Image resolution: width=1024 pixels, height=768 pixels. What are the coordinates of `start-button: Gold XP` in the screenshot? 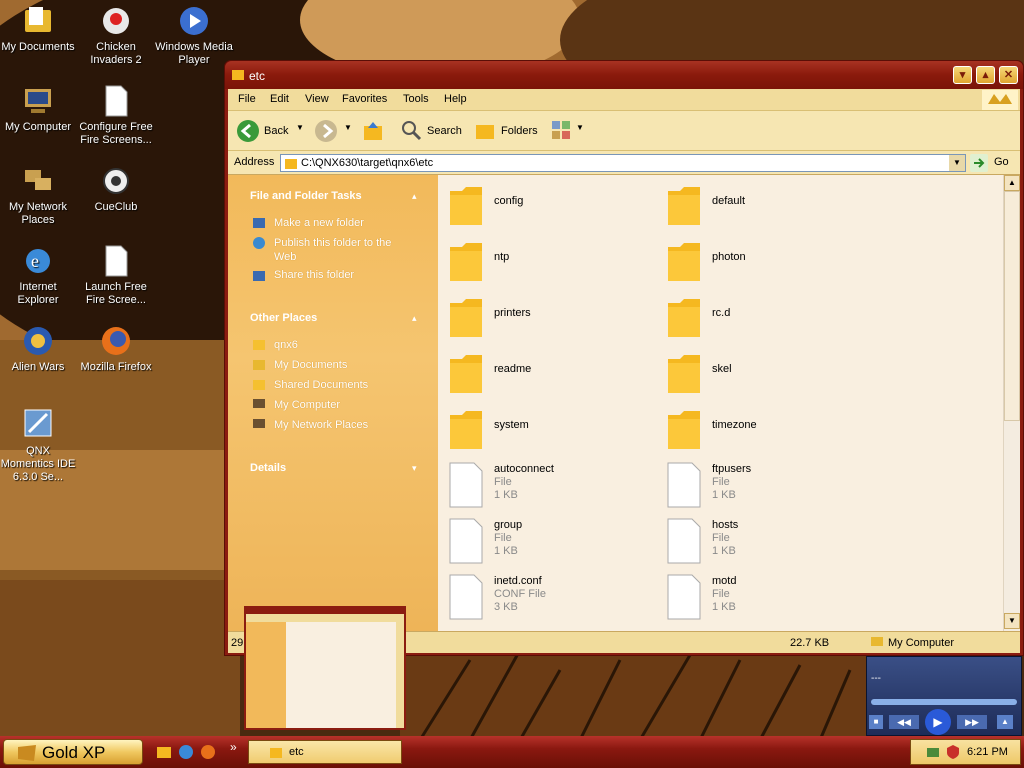 It's located at (73, 752).